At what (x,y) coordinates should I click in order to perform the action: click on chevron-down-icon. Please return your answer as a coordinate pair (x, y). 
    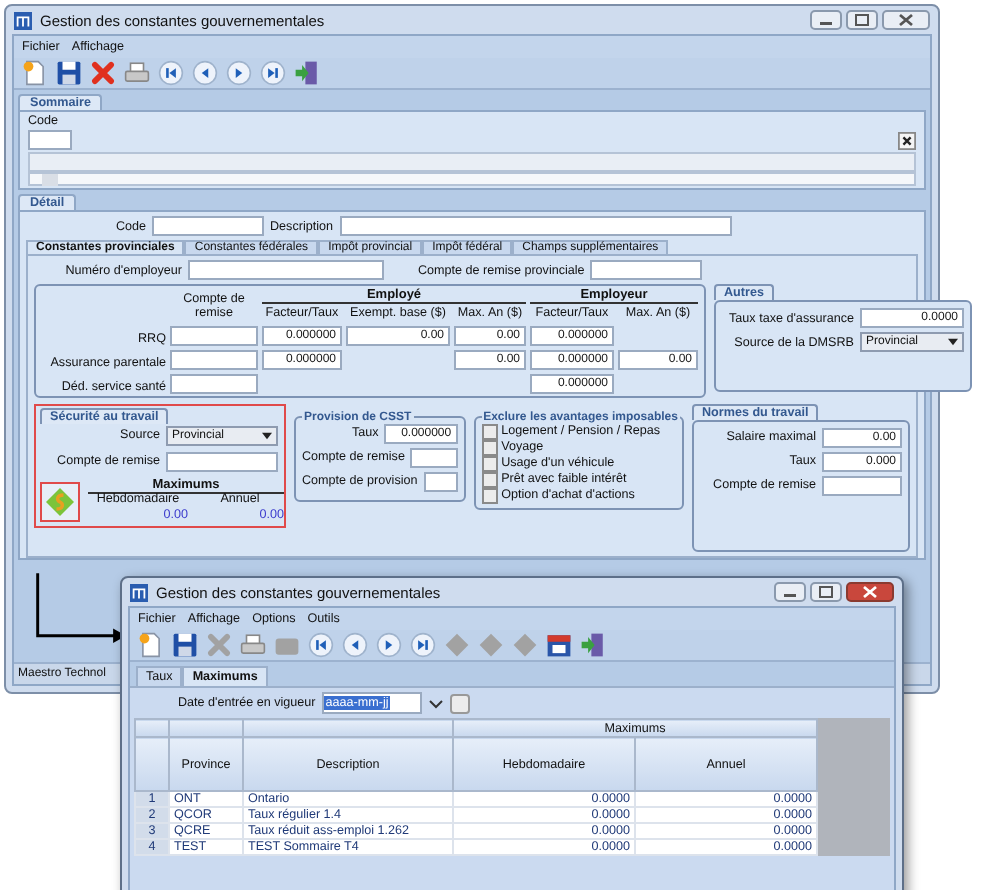
    Looking at the image, I should click on (435, 703).